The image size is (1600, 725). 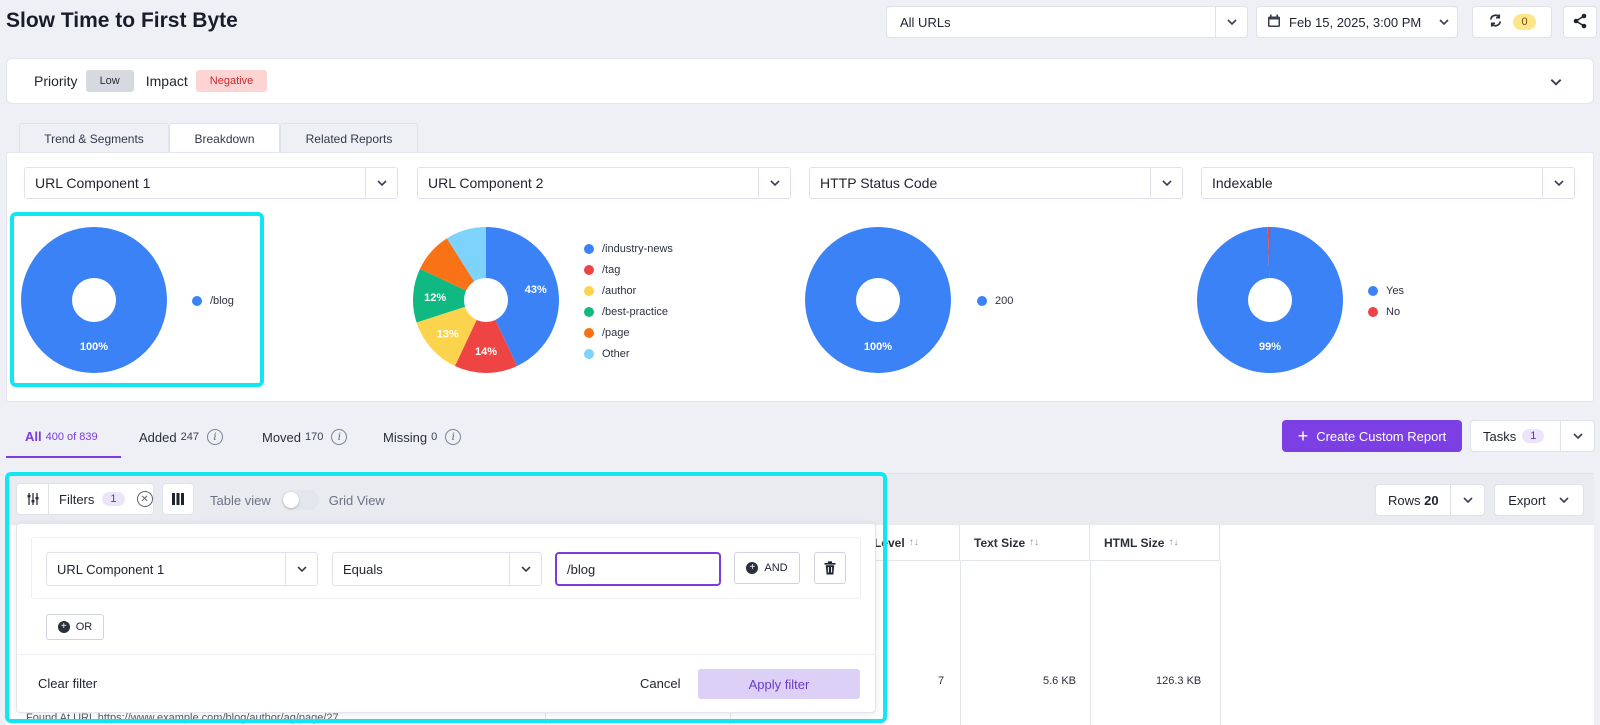 I want to click on expand-chevron-icon, so click(x=1556, y=83).